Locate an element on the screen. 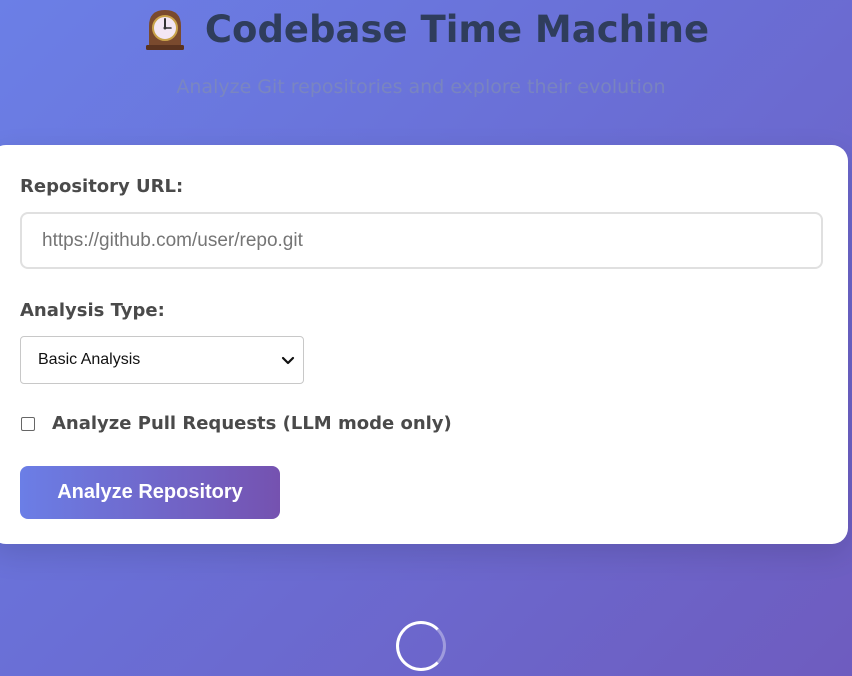  repository-url-input is located at coordinates (421, 240).